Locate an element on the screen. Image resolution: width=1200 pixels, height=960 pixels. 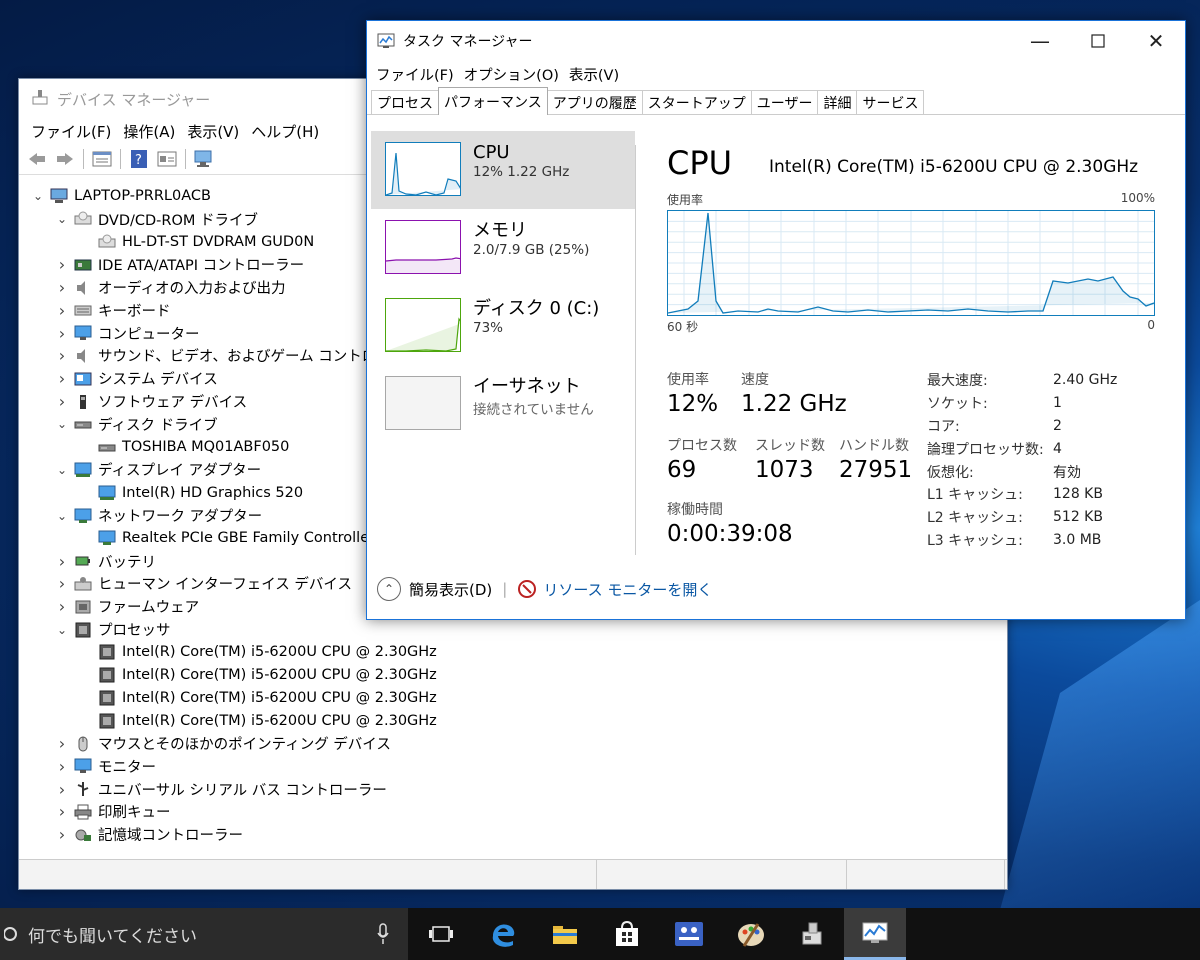
chevron-up-icon: ⌃ is located at coordinates (389, 589).